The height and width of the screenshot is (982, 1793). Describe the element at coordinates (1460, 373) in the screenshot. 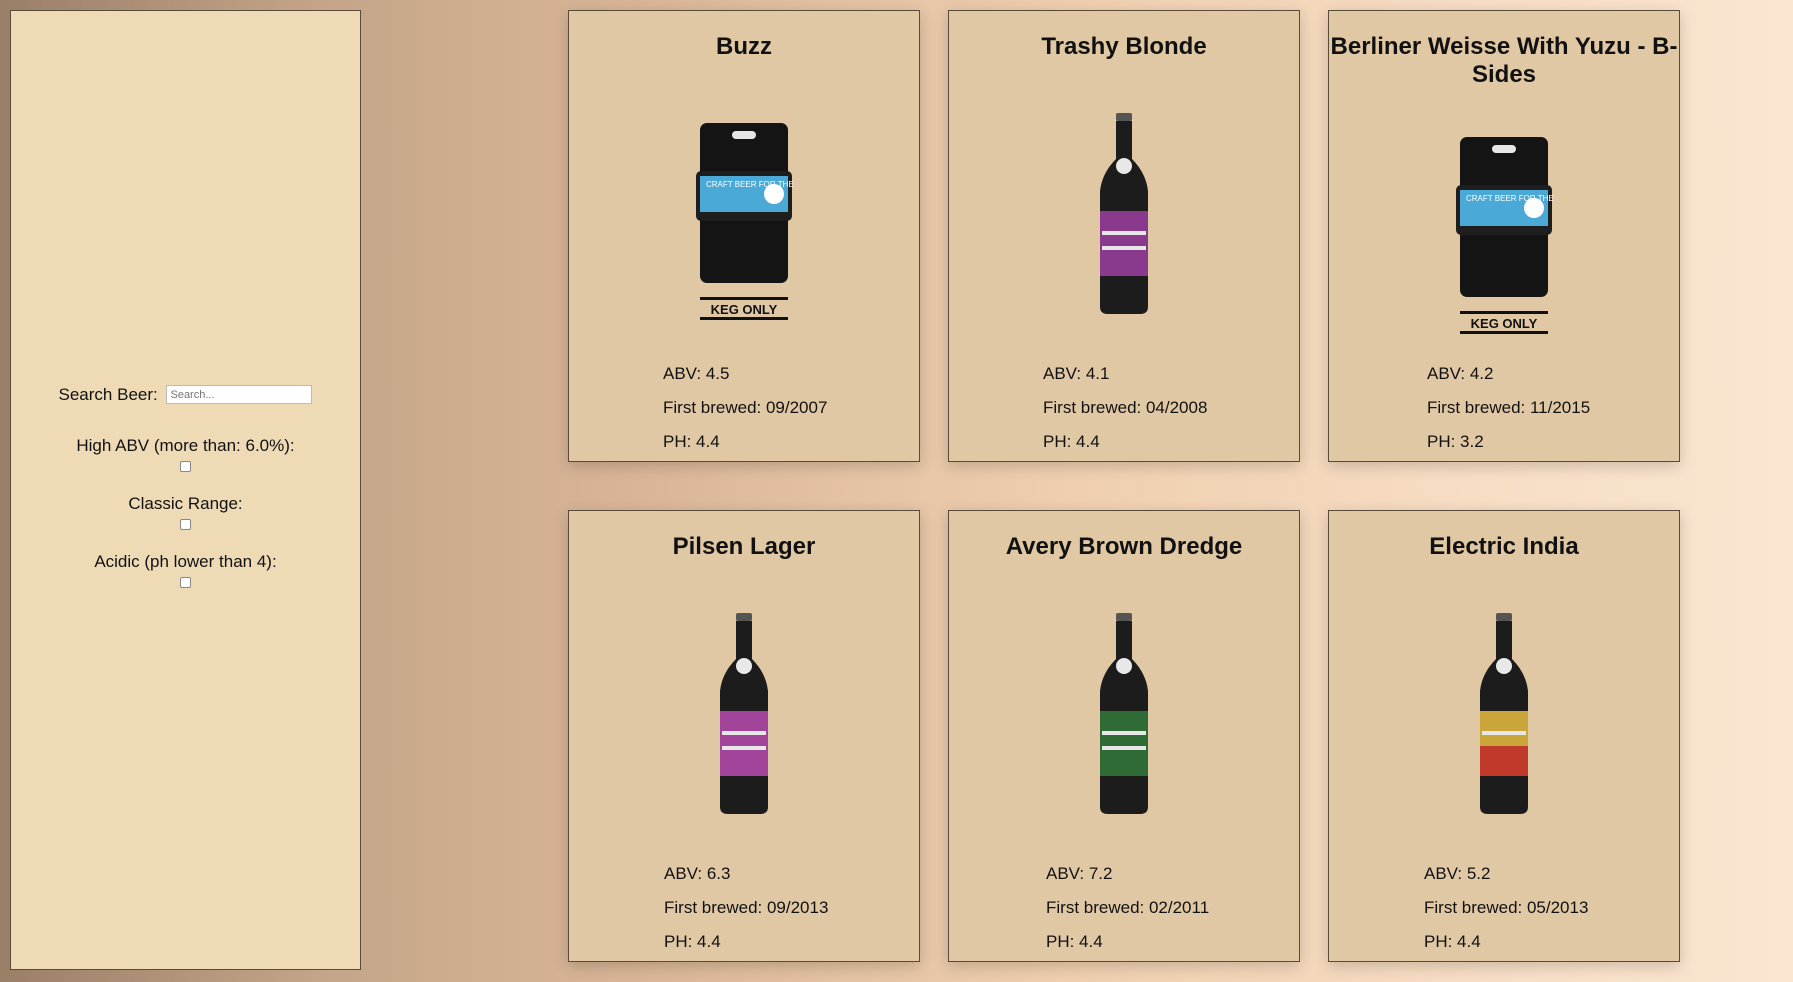

I see `beer-abv: ABV: 4.2` at that location.